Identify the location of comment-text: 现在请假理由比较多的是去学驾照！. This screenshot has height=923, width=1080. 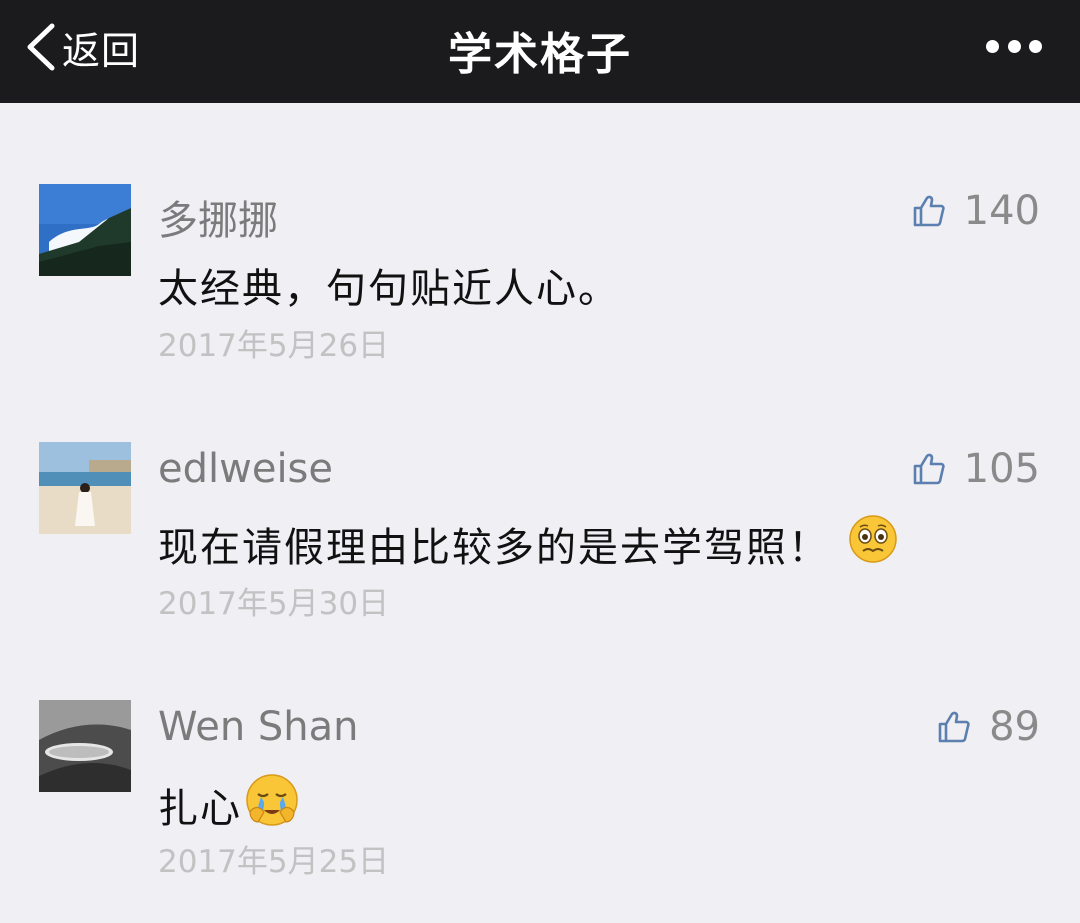
(528, 544).